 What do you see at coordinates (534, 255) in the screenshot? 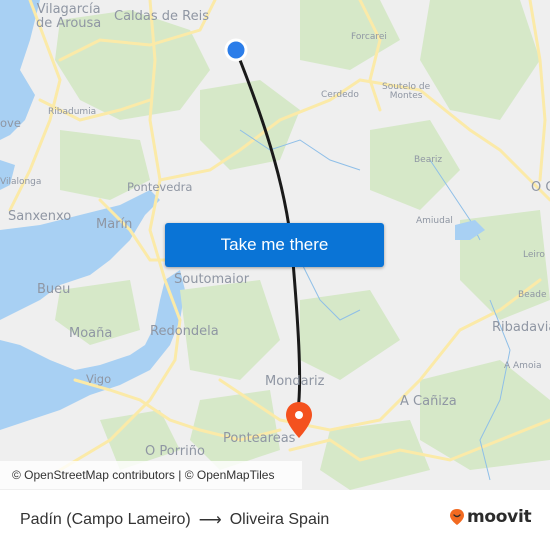
I see `place-label-leiro: Leiro` at bounding box center [534, 255].